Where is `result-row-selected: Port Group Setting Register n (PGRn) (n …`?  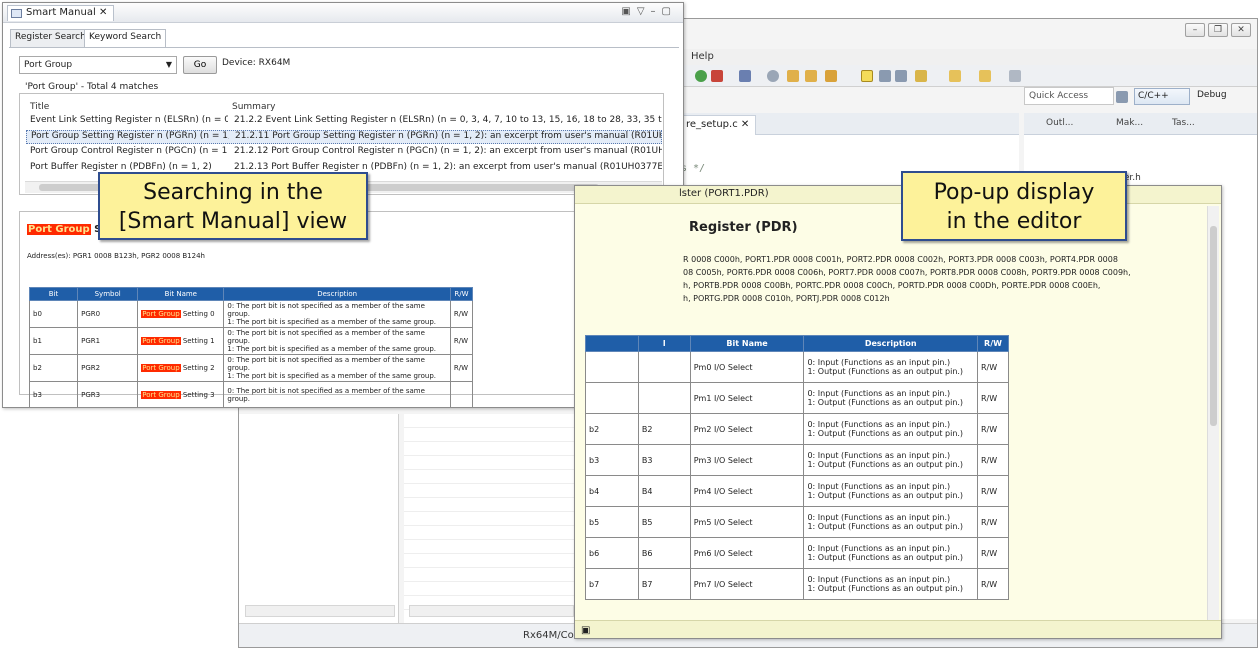
result-row-selected: Port Group Setting Register n (PGRn) (n … is located at coordinates (344, 137).